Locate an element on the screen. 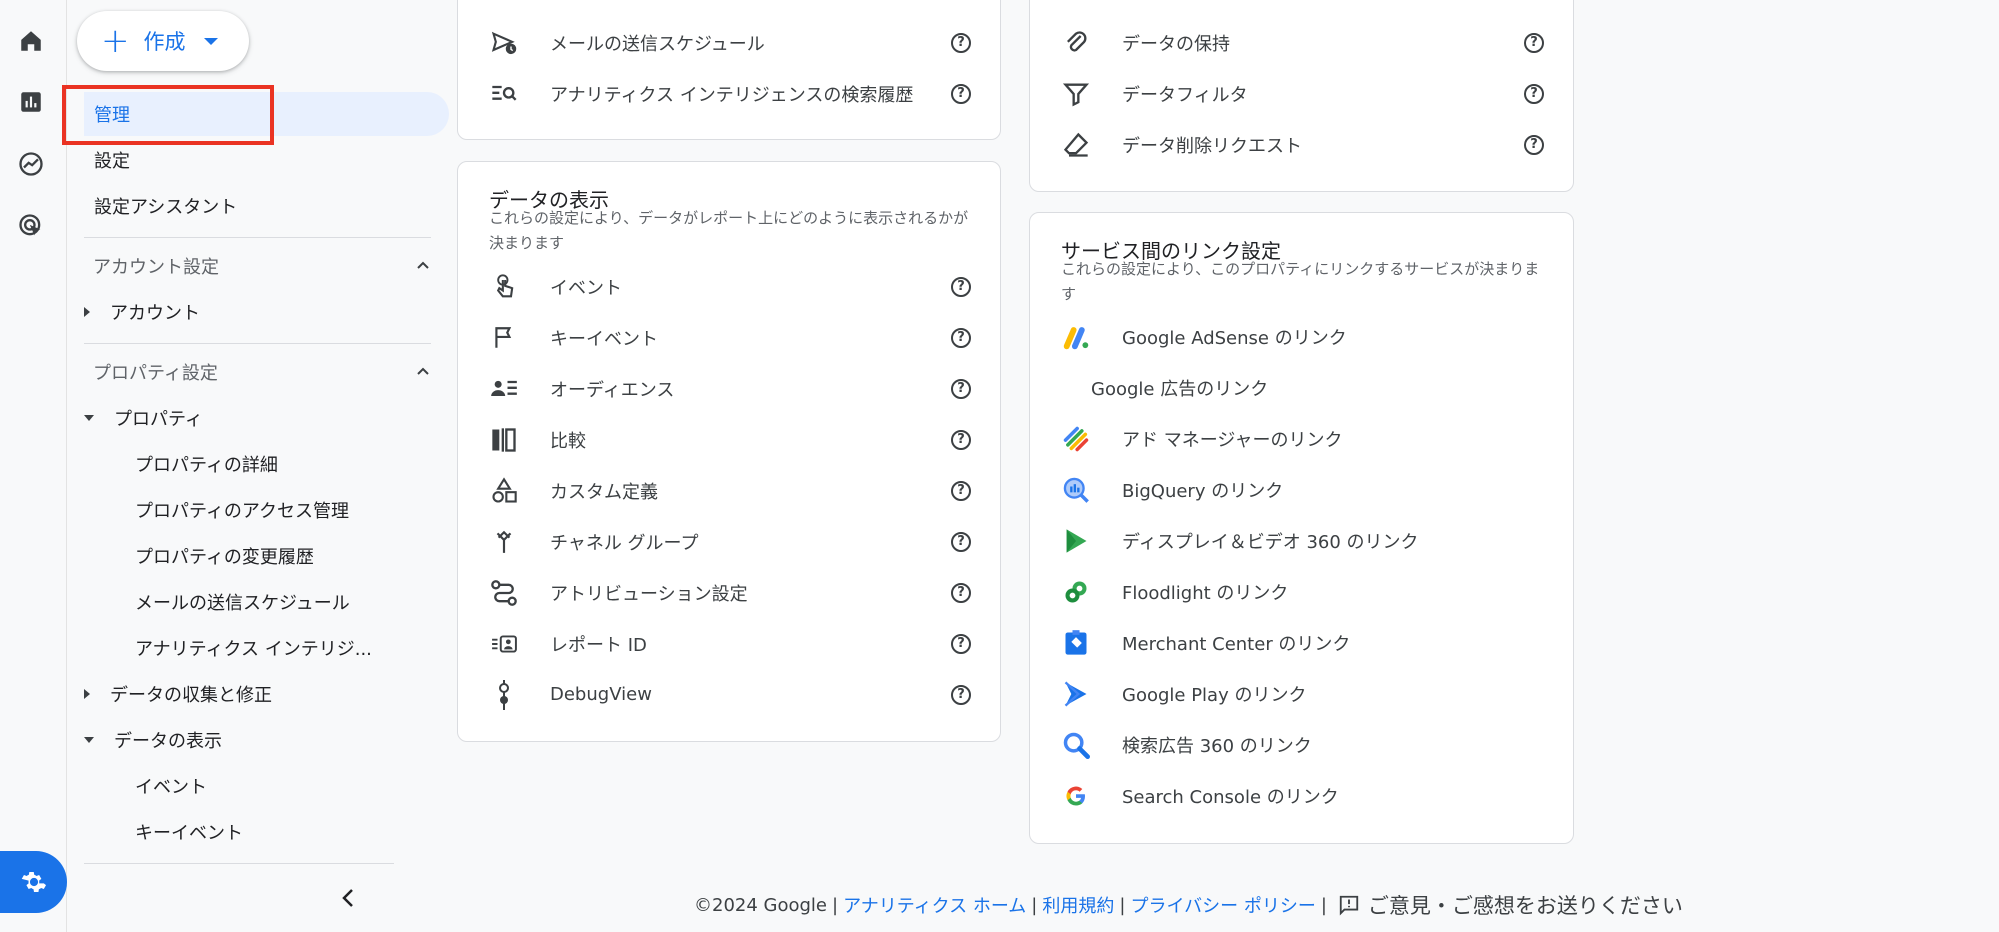 The height and width of the screenshot is (932, 1999). row-search-console-link: Search Console のリンク is located at coordinates (1302, 795).